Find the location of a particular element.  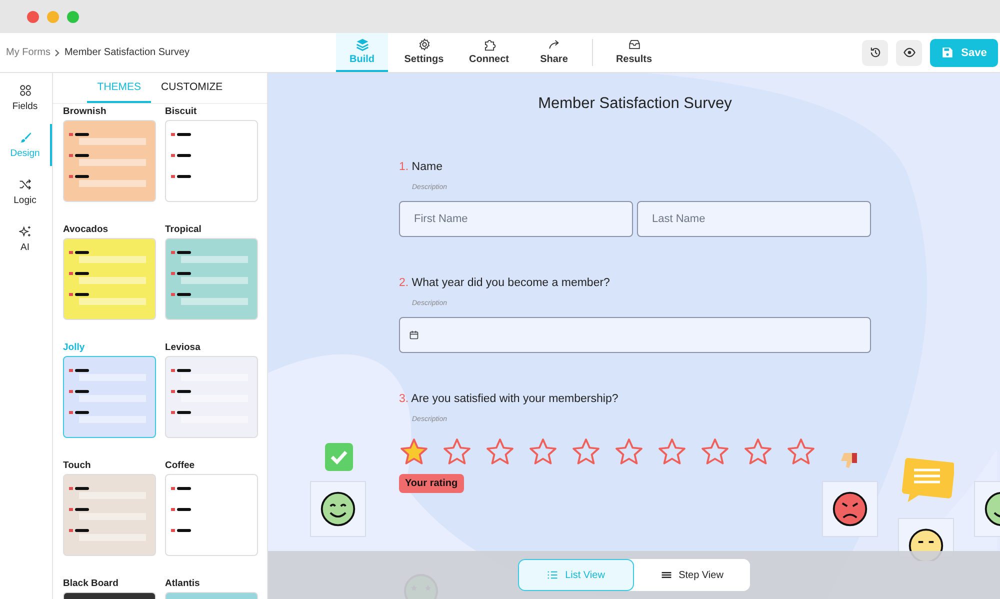

checkmark-icon is located at coordinates (339, 457).